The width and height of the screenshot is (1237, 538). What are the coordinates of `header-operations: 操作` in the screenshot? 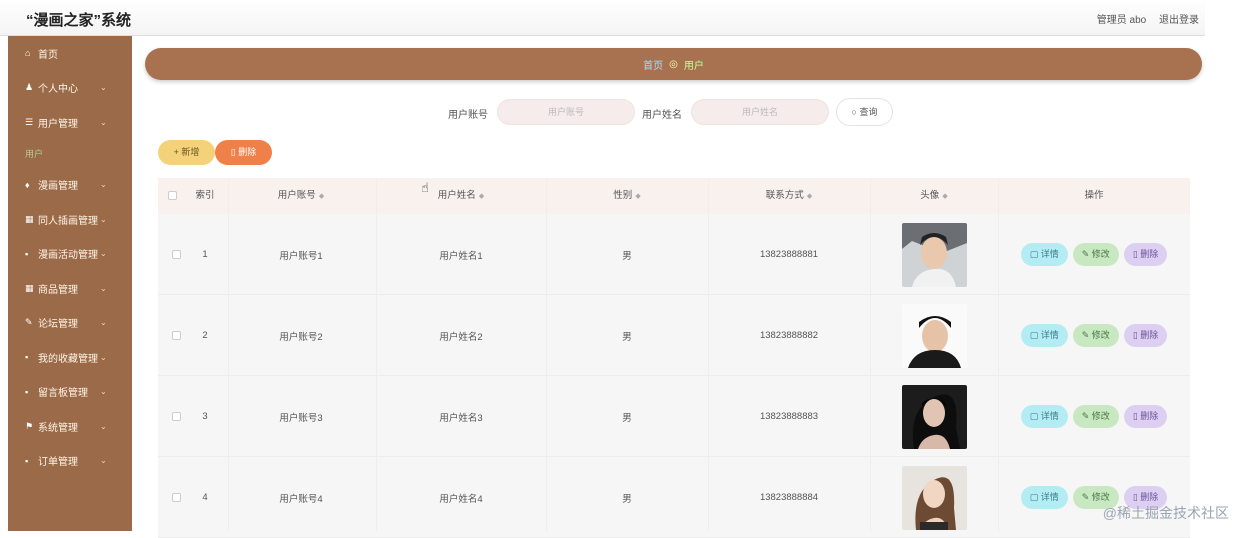 It's located at (1094, 196).